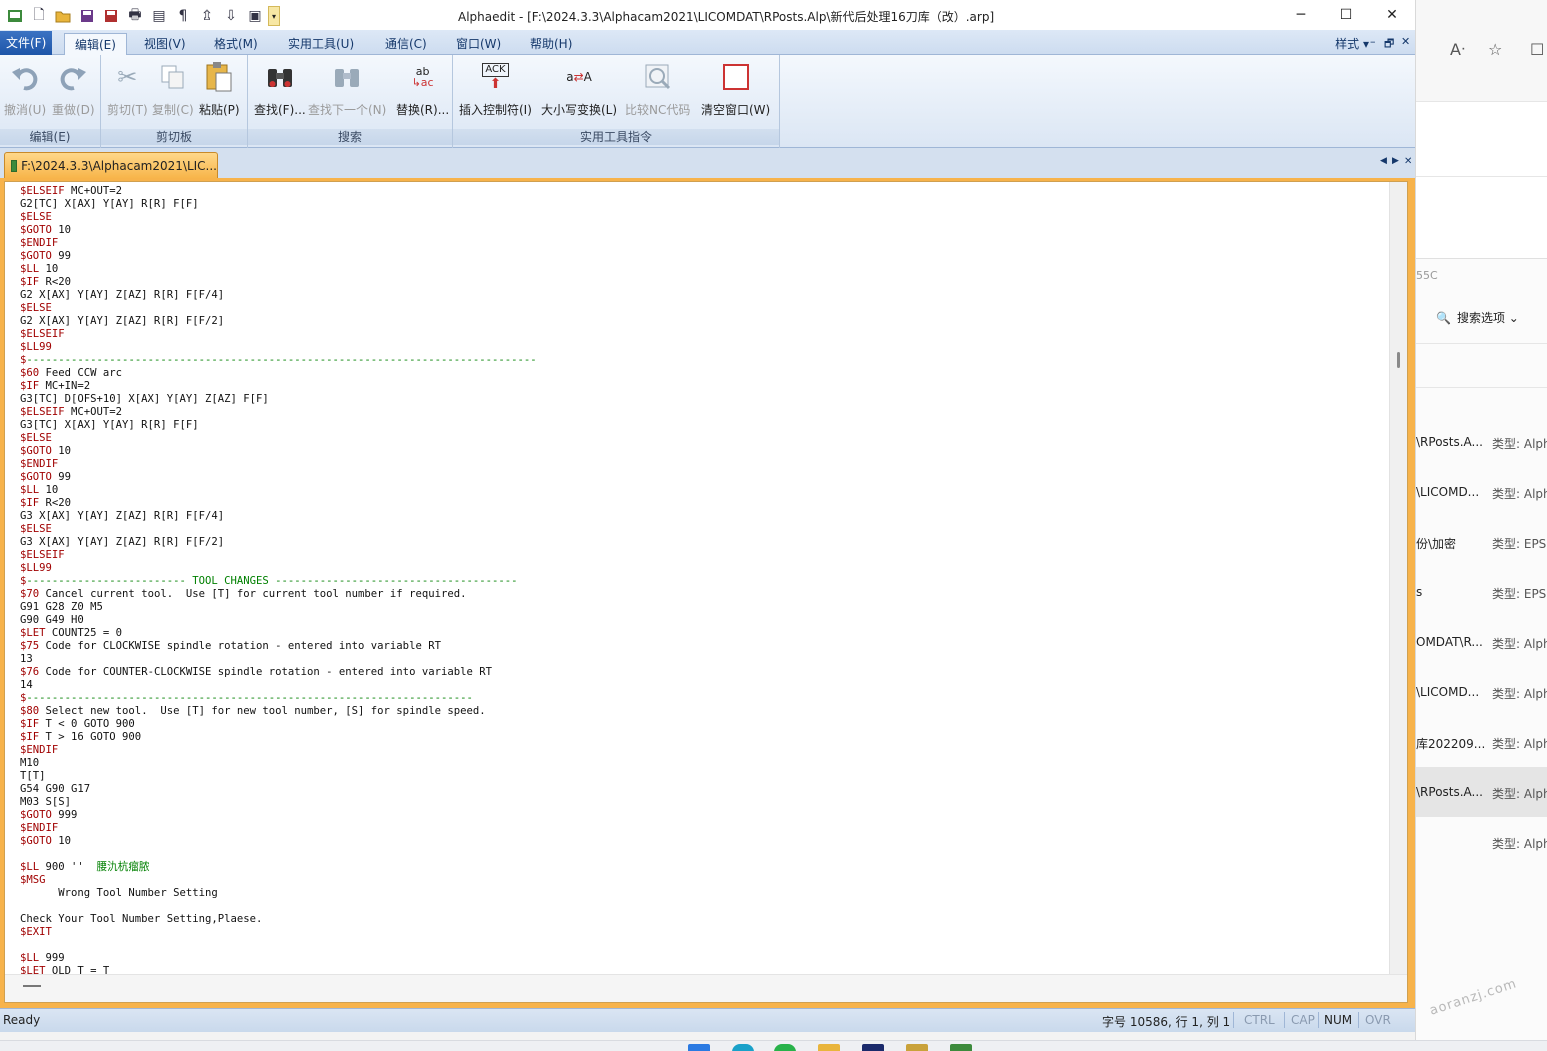 This screenshot has width=1547, height=1051. I want to click on code-line: $GOTO 999, so click(278, 815).